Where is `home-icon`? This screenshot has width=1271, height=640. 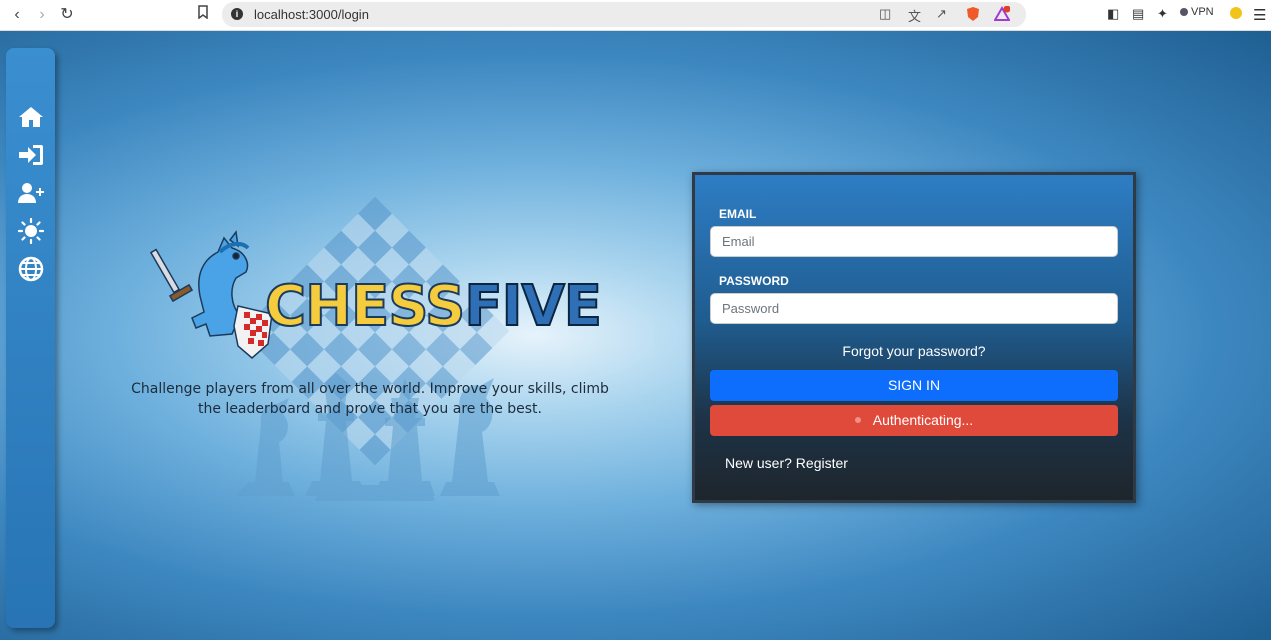 home-icon is located at coordinates (31, 117).